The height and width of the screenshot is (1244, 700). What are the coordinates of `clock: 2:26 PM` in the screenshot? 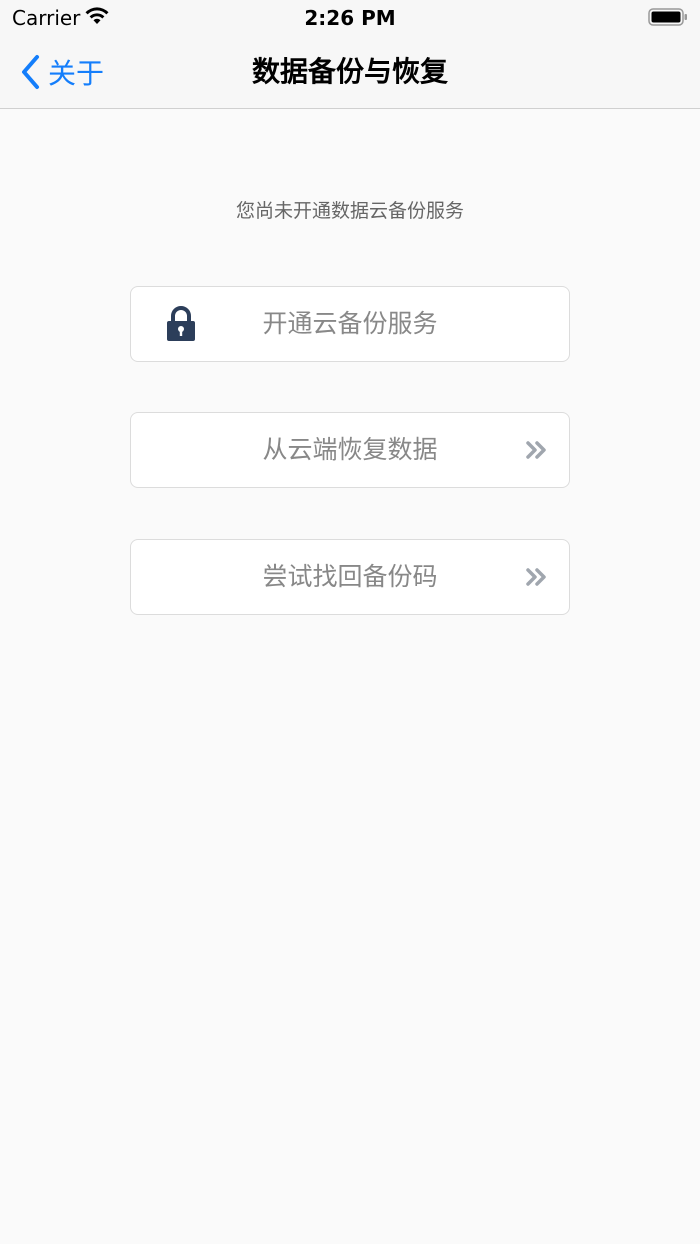 It's located at (350, 18).